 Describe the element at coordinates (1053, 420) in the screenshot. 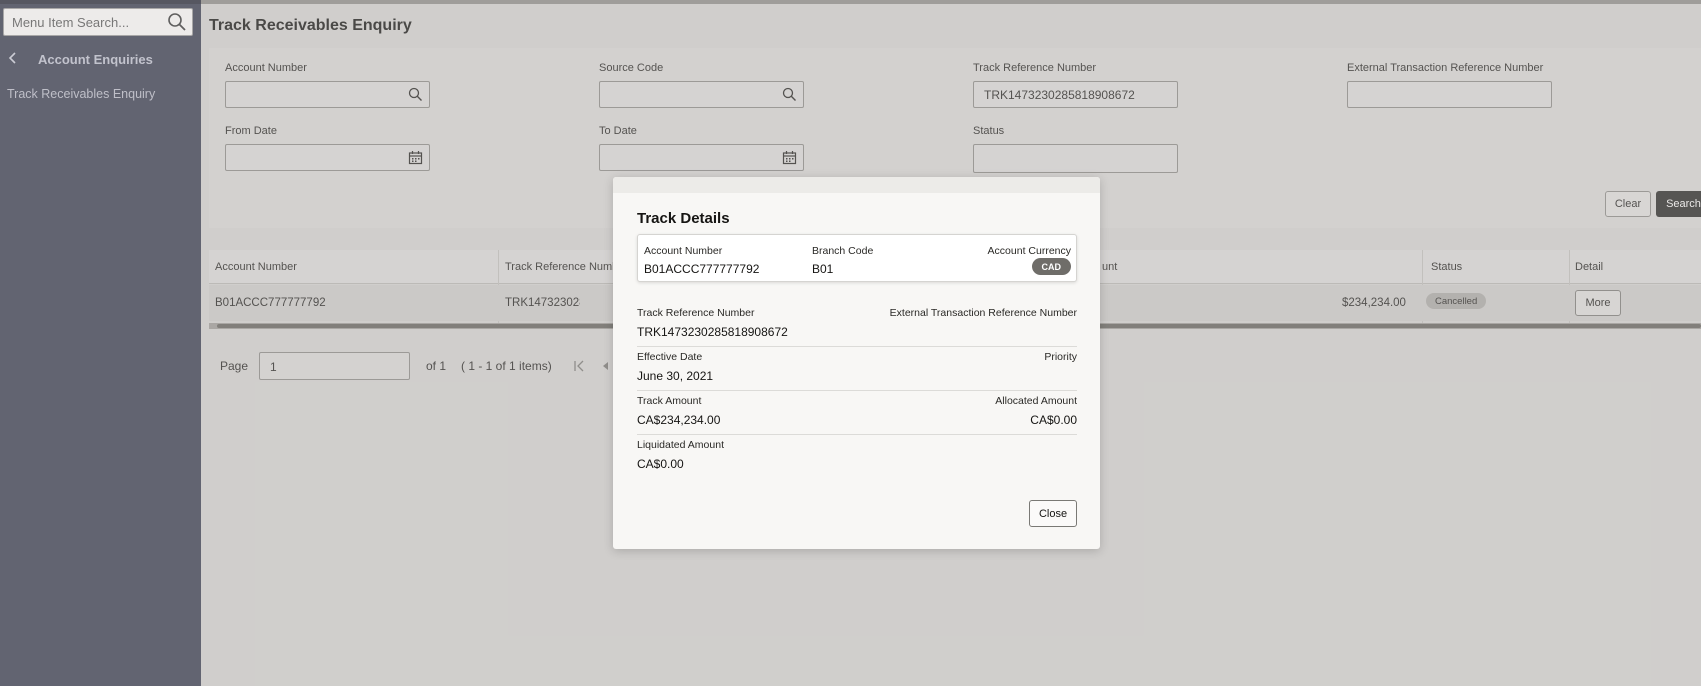

I see `allocated-amount-value: CA$0.00` at that location.